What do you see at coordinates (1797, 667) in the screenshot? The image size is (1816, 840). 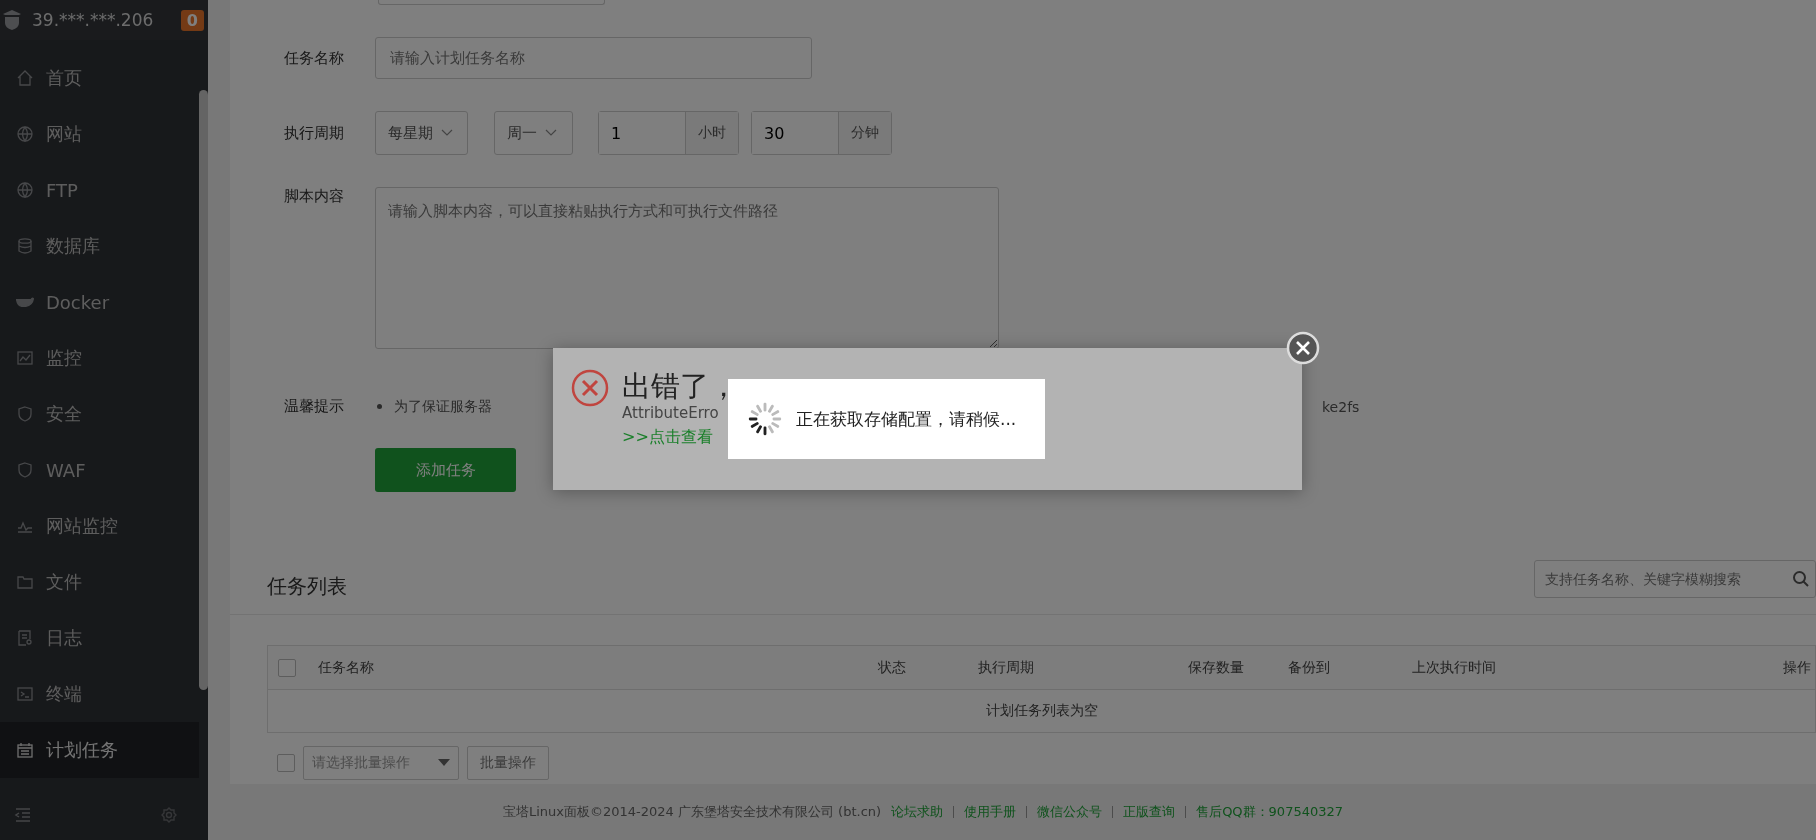 I see `column-header: 操作` at bounding box center [1797, 667].